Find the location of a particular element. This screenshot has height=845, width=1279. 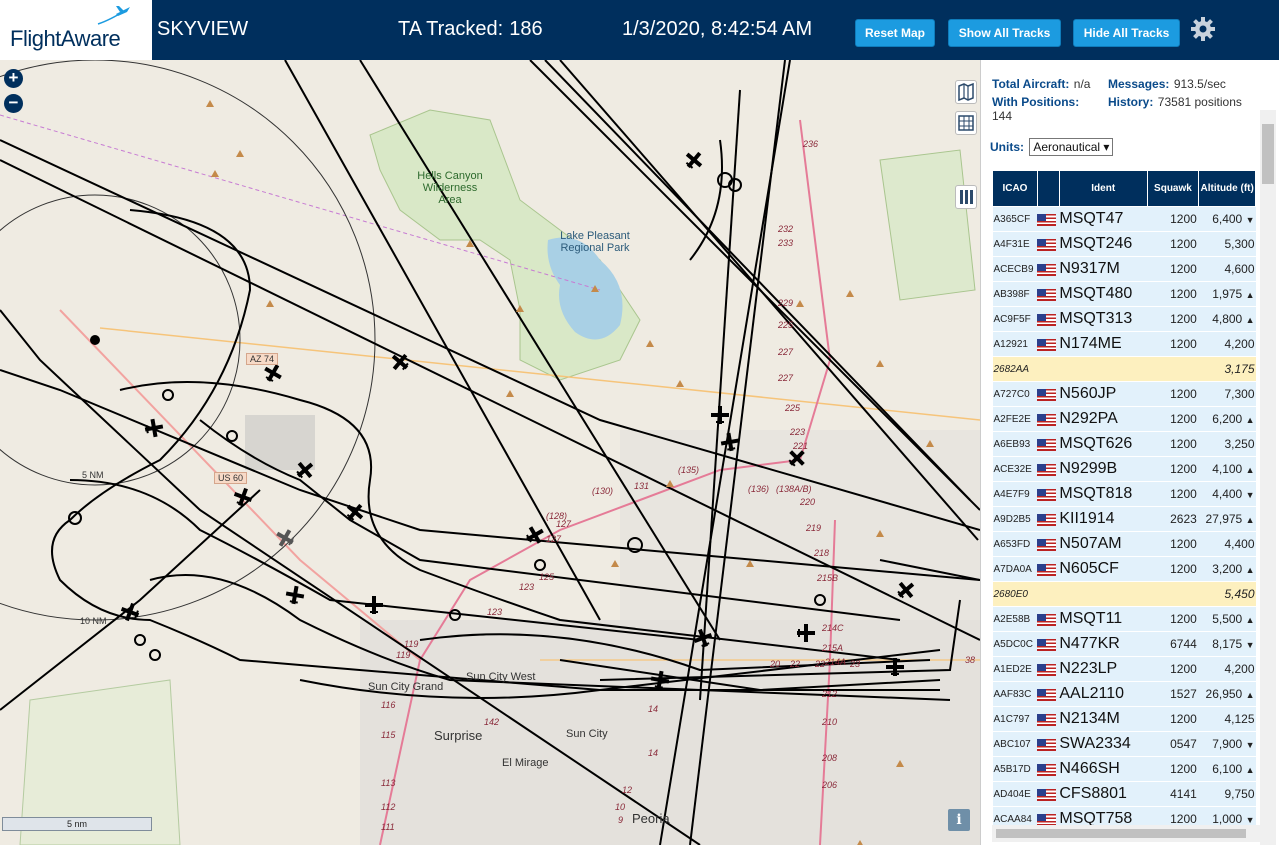

map-label-sun-city-west: Sun City West is located at coordinates (501, 677).